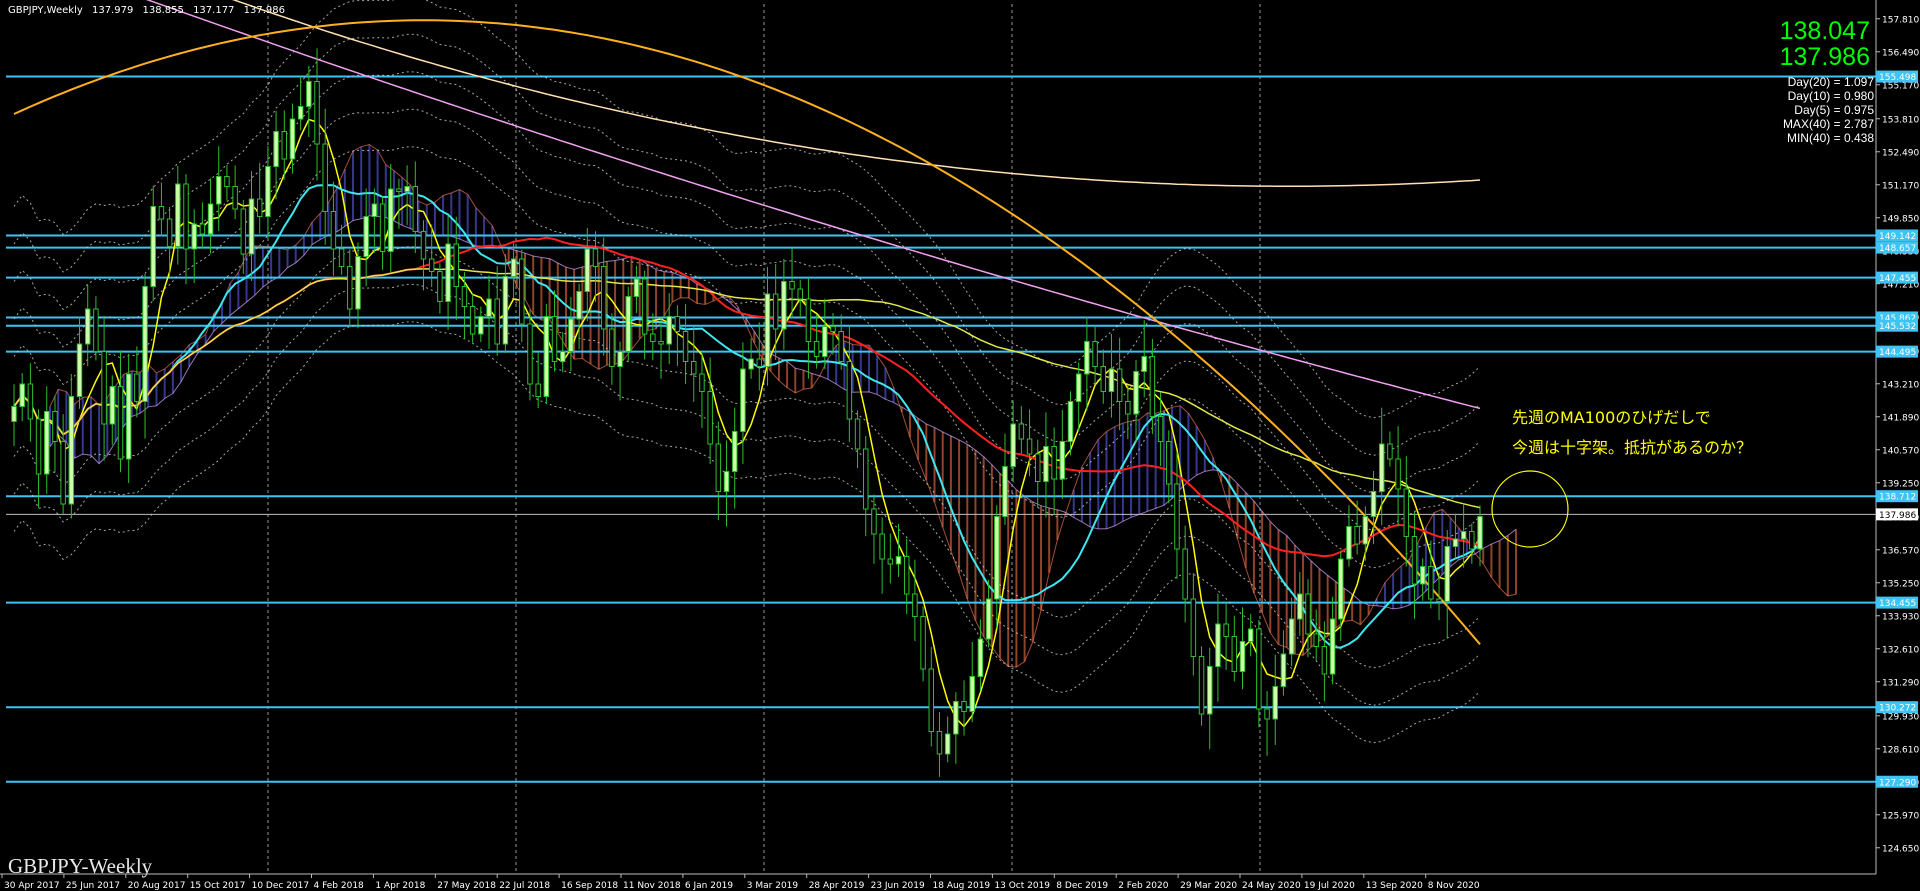  Describe the element at coordinates (1830, 96) in the screenshot. I see `stat-line: Day(10) = 0.980` at that location.